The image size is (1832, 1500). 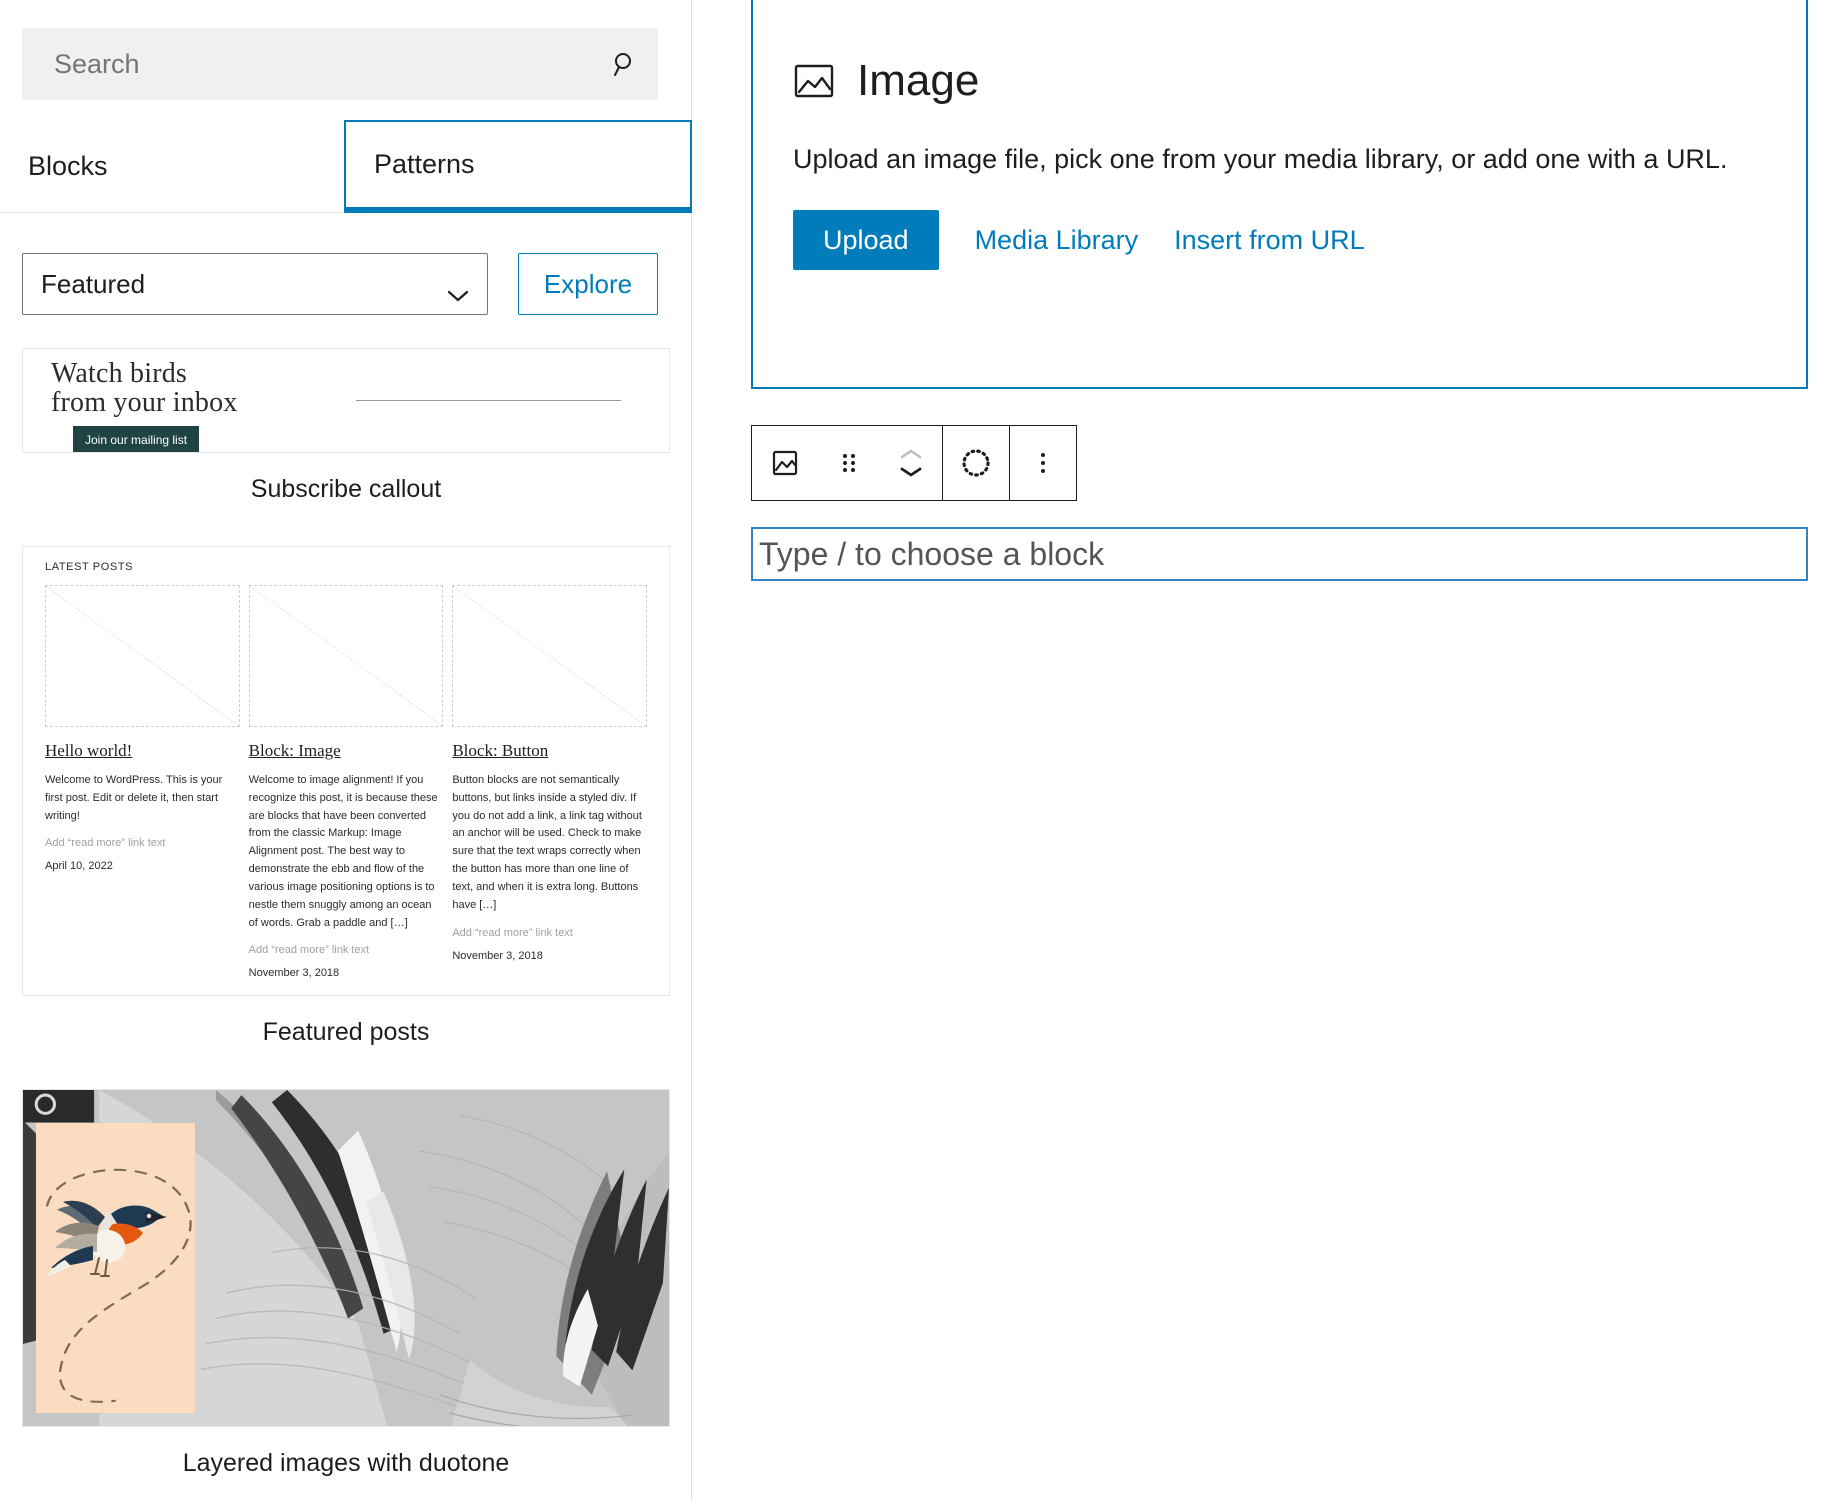 I want to click on post-date: April 10, 2022, so click(x=79, y=866).